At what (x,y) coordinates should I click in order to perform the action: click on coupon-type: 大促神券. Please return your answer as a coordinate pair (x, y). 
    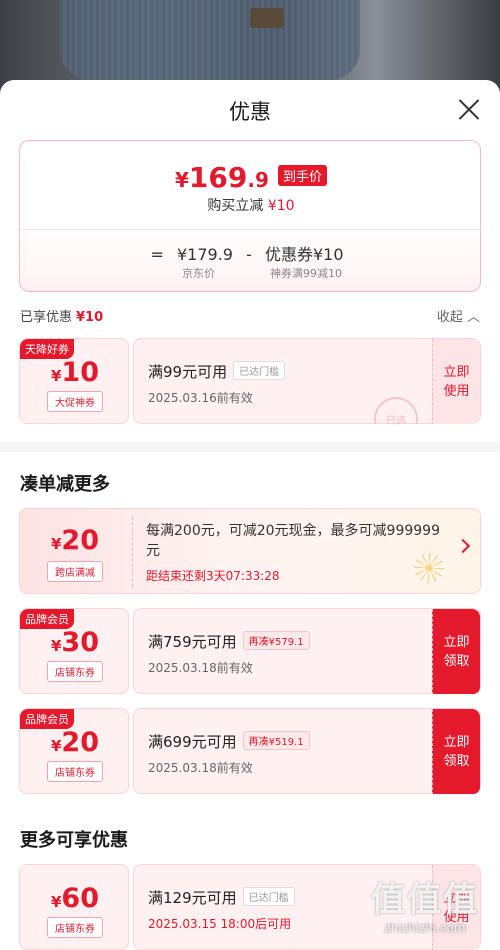
    Looking at the image, I should click on (75, 401).